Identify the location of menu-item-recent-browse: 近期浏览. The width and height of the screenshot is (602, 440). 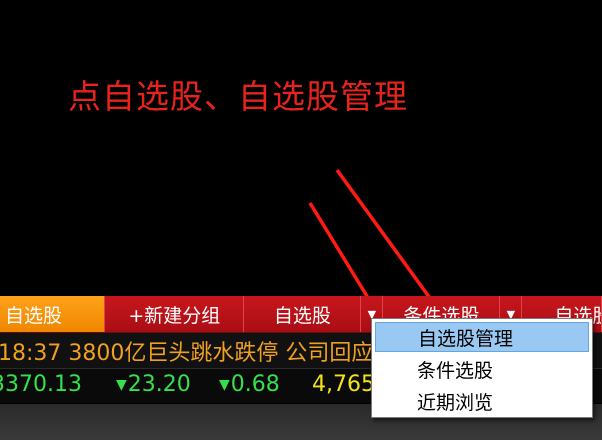
(482, 401).